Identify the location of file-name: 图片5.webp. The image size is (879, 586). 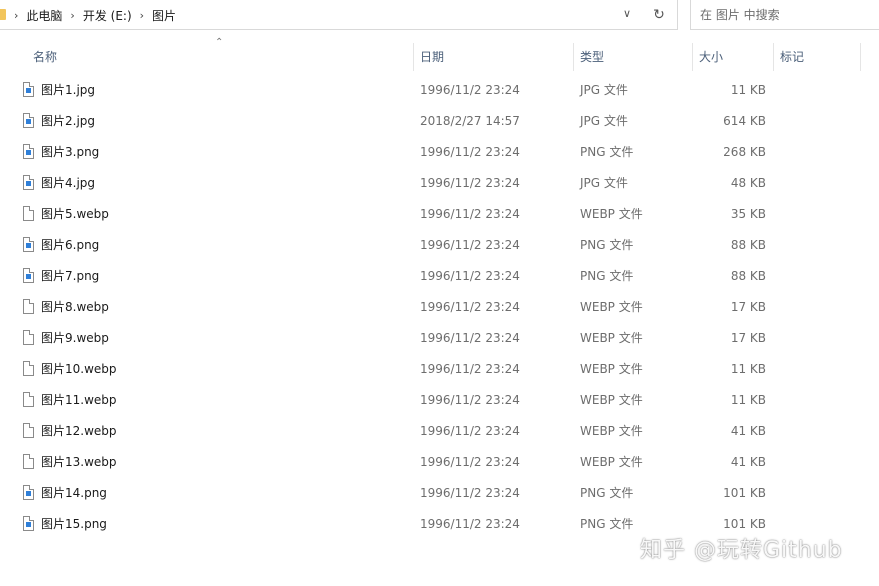
(75, 214).